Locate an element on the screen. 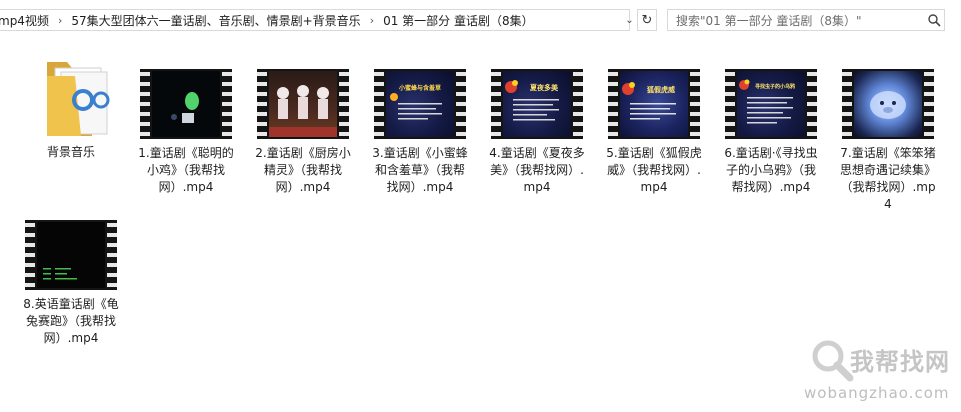  item-label: 背景音乐 is located at coordinates (70, 152).